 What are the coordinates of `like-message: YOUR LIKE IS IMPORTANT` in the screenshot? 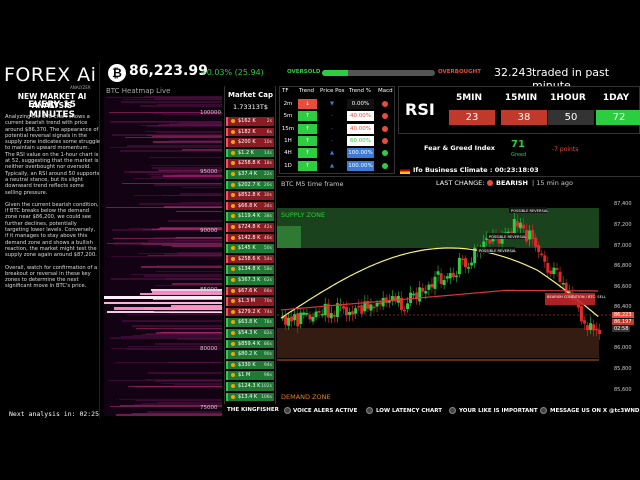 It's located at (498, 411).